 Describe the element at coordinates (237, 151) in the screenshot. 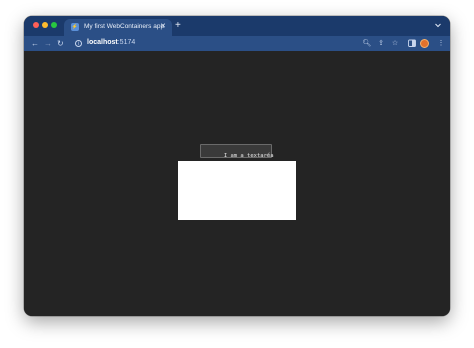

I see `textarea-input: I am a textarea` at that location.